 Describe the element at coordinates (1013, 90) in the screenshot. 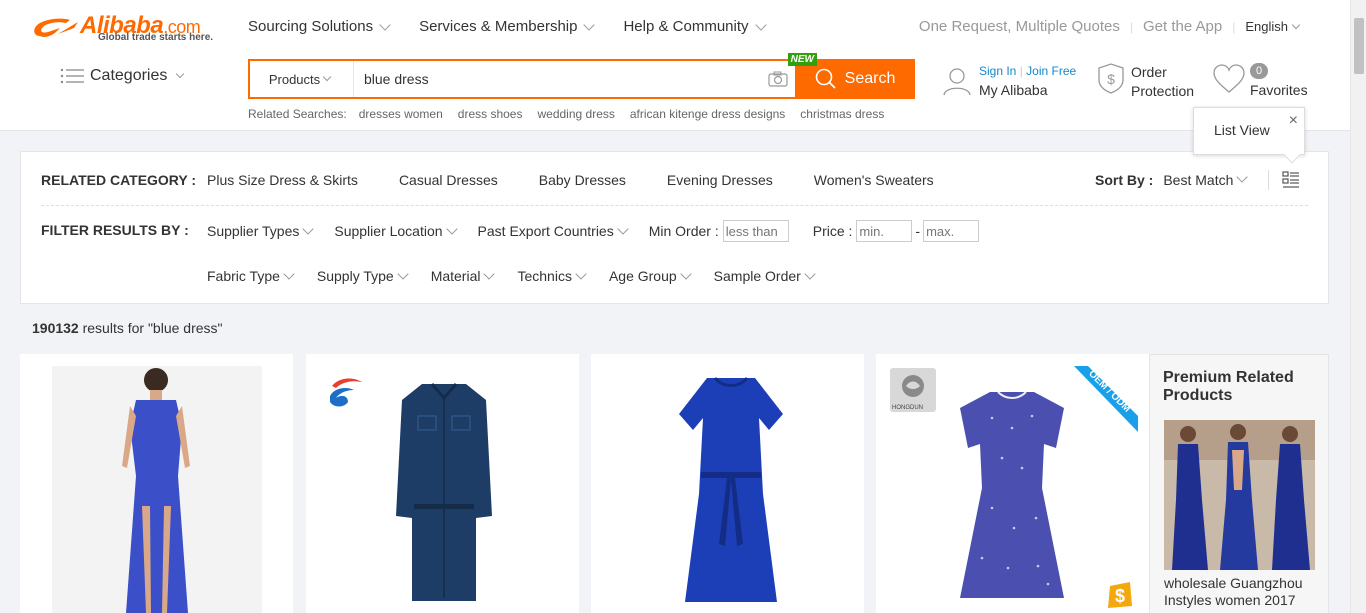

I see `my-alibaba-label: My Alibaba` at that location.